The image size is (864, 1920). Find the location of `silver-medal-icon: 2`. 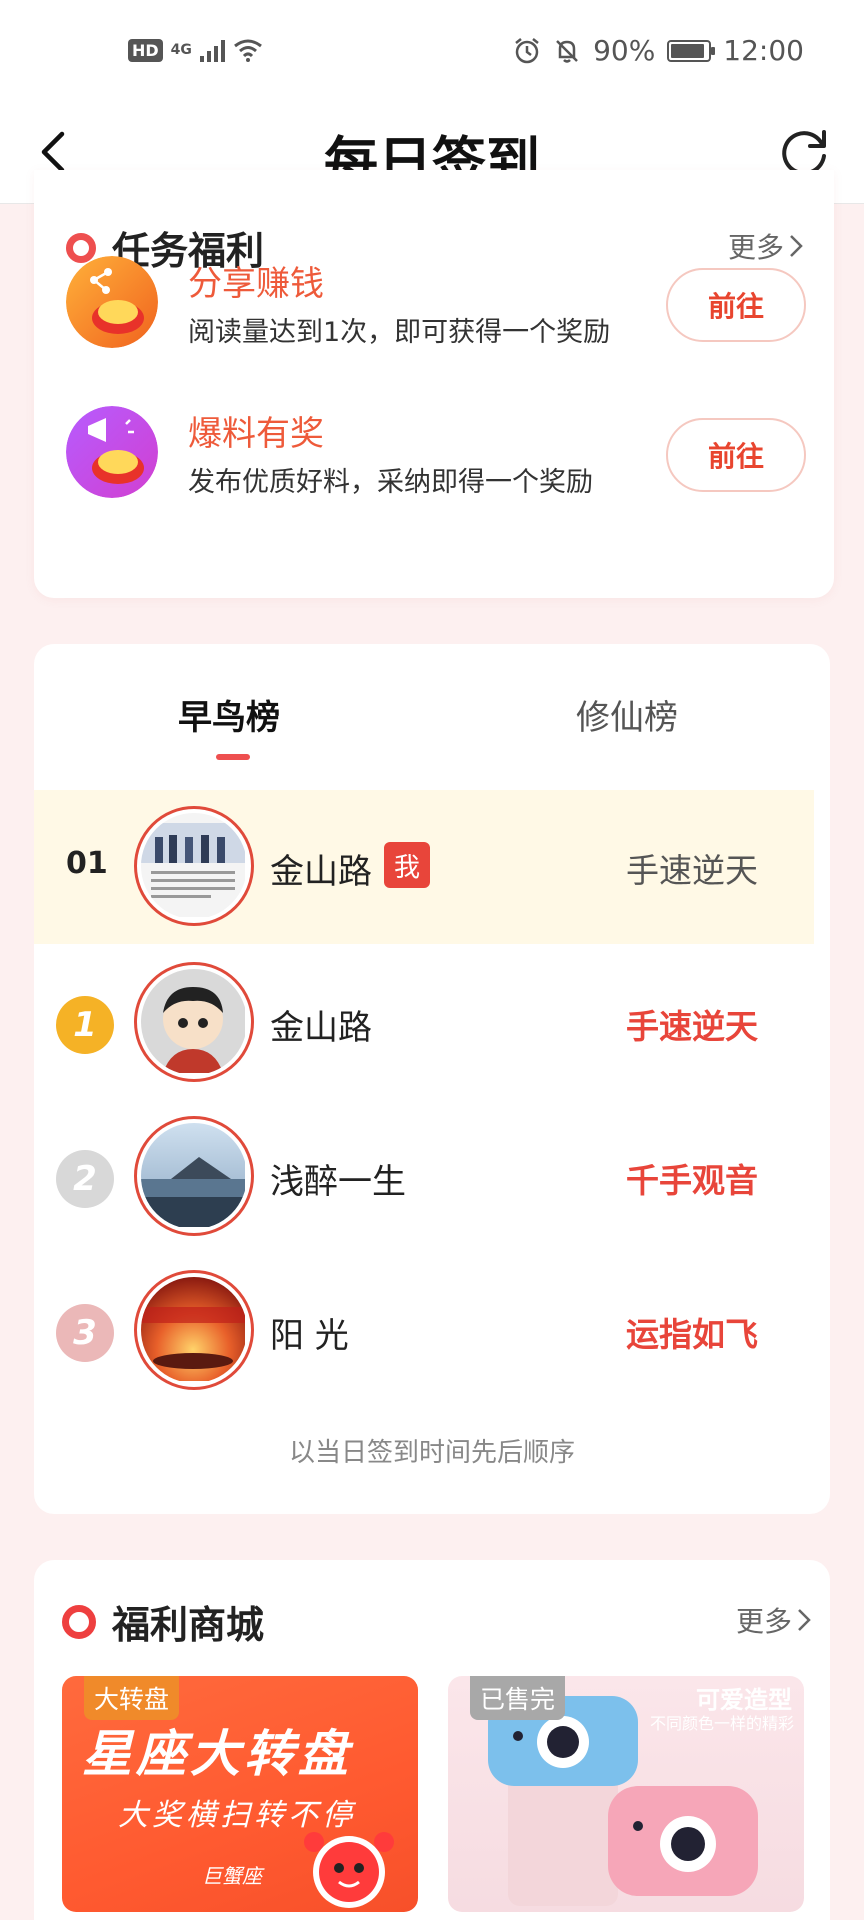

silver-medal-icon: 2 is located at coordinates (85, 1179).